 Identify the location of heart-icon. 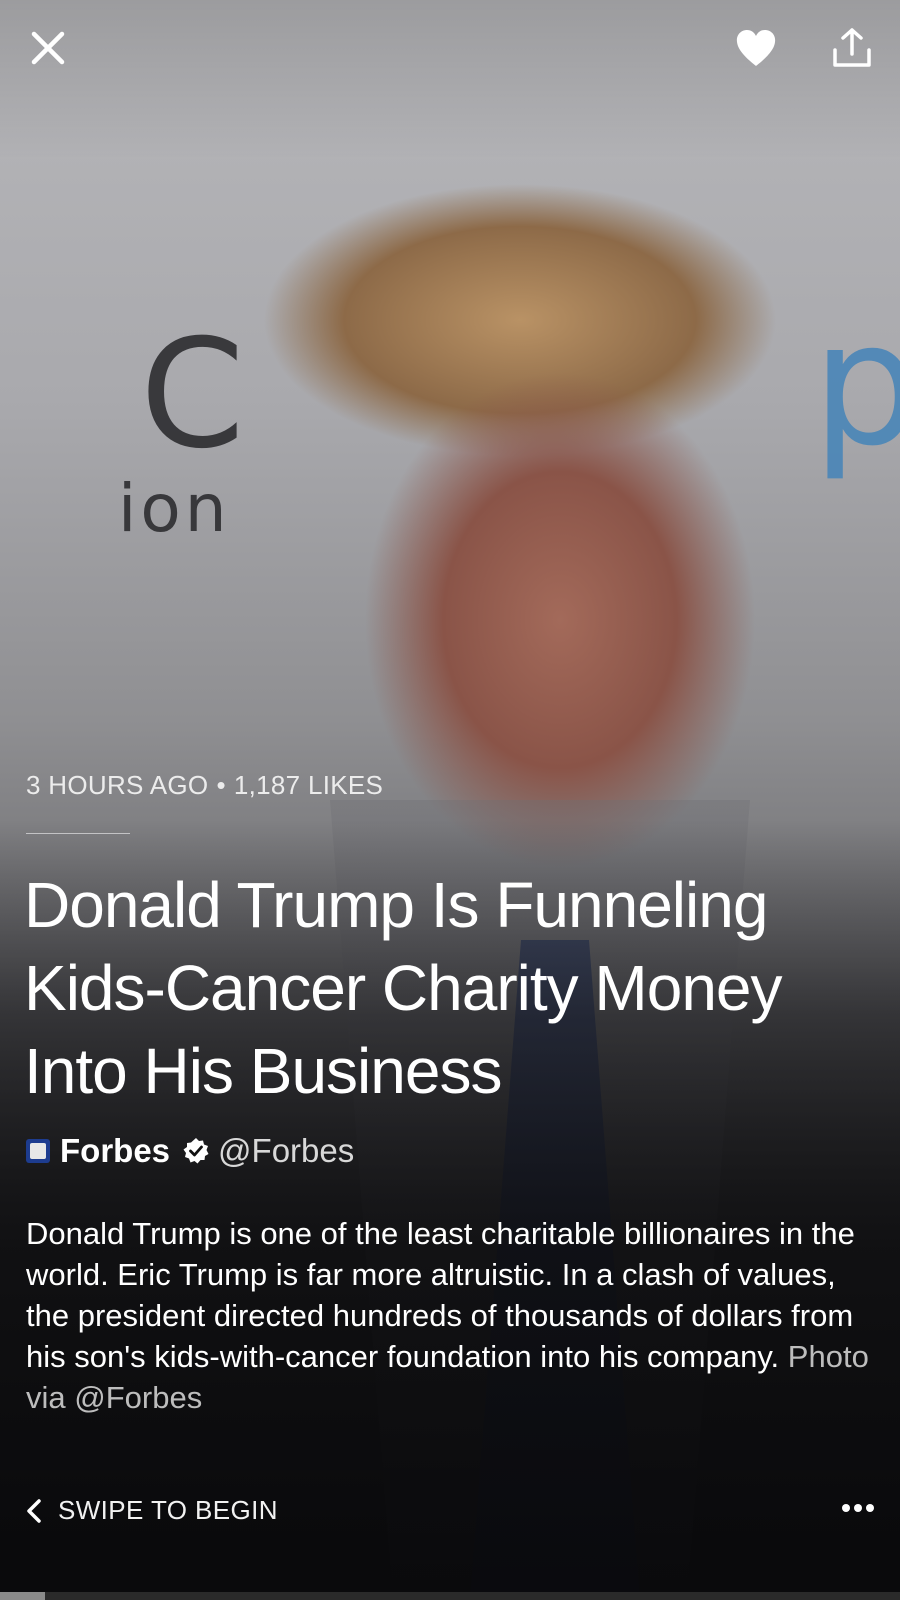
(756, 48).